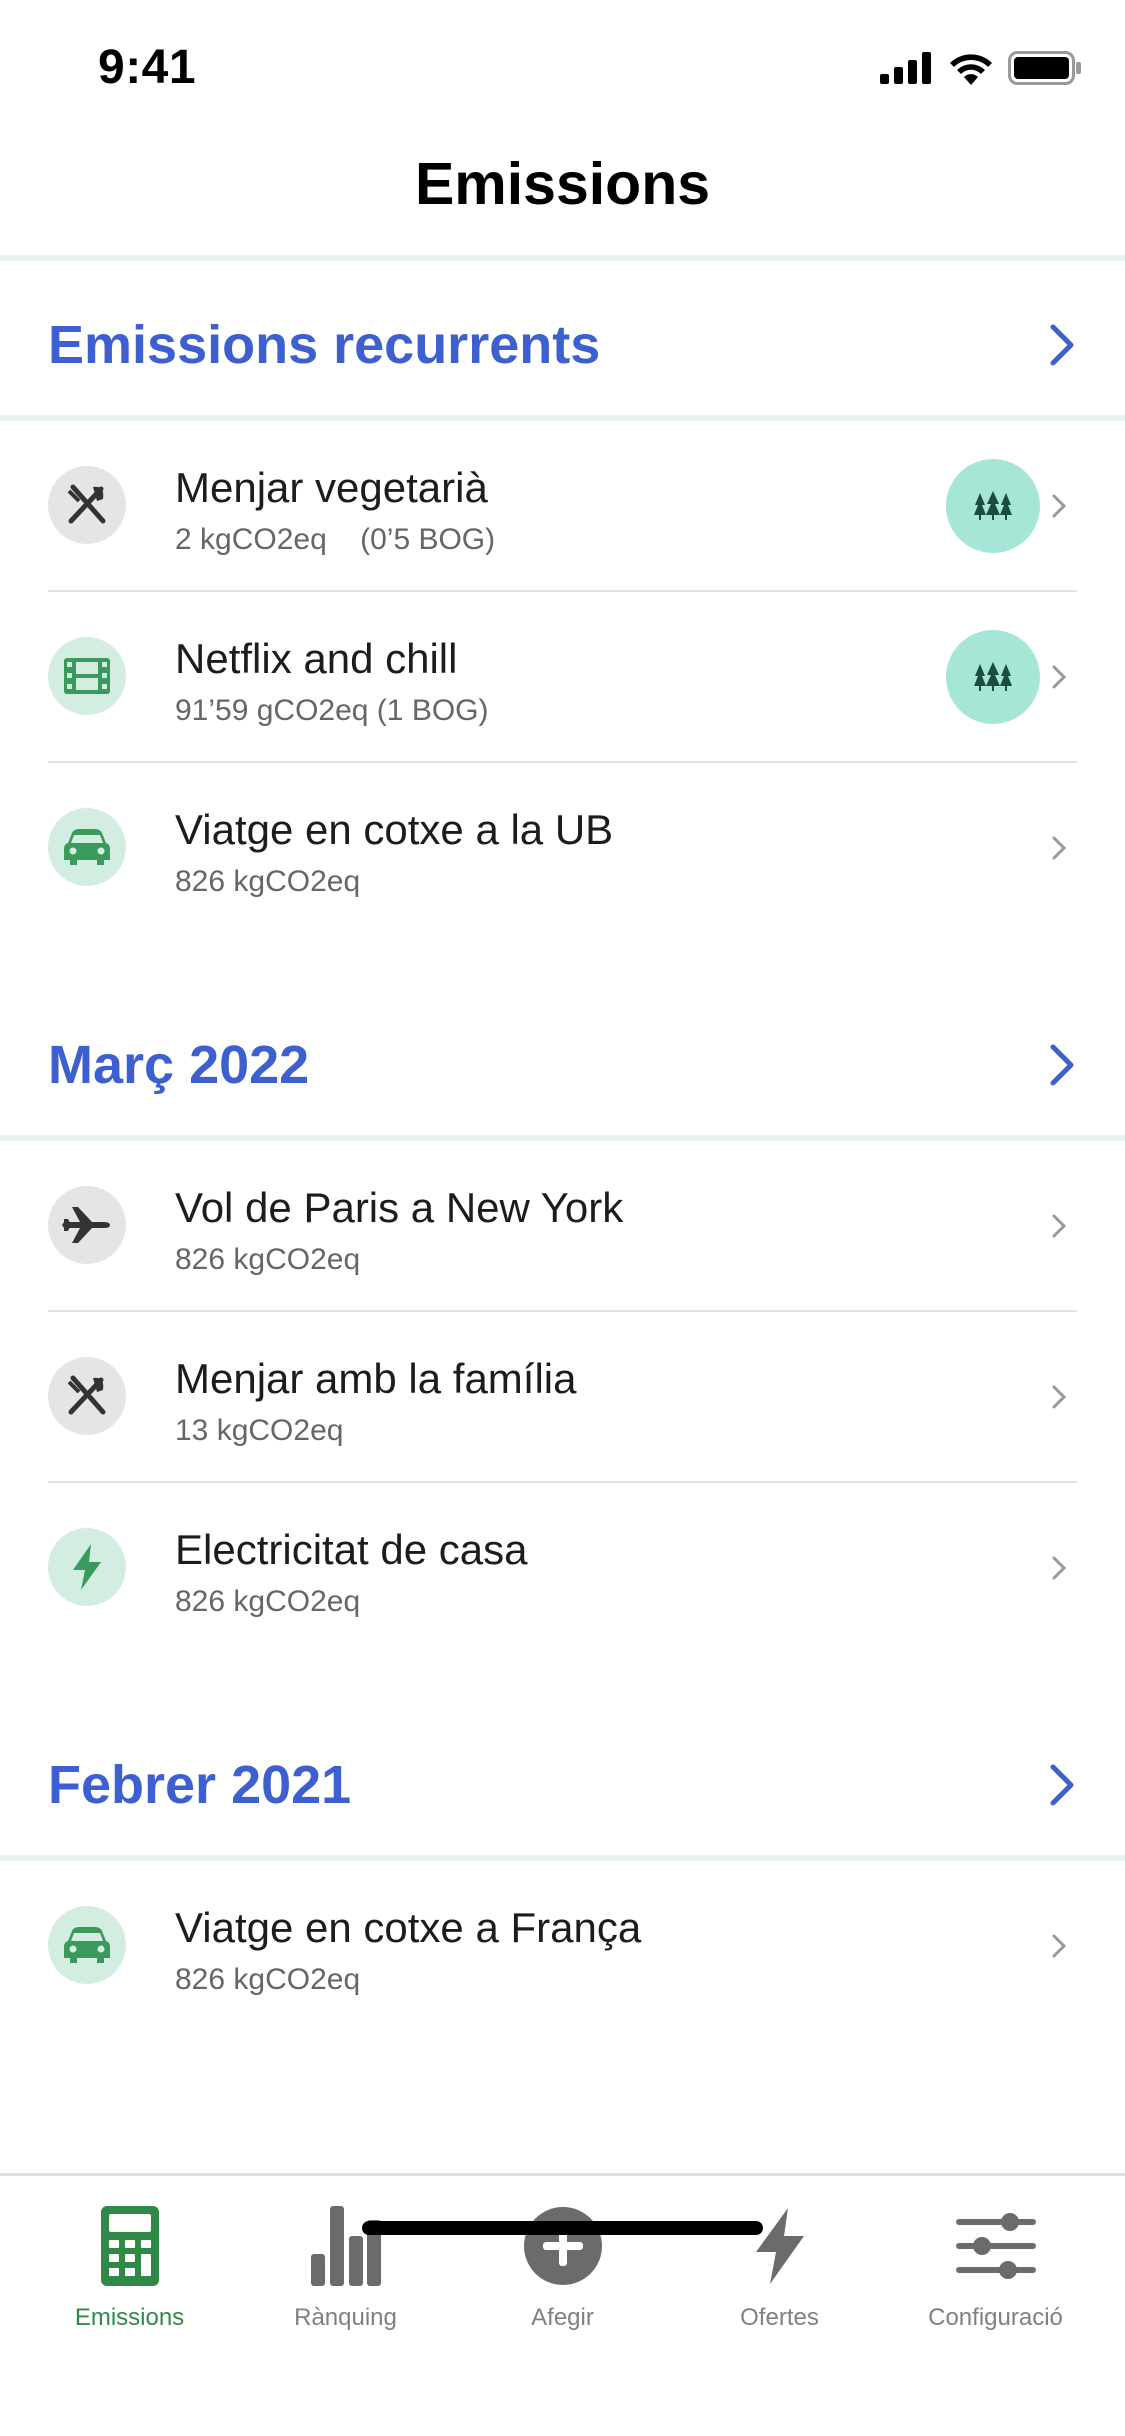  I want to click on list-item: Menjar vegetarià 2 kgCO2eq (0’5 BOG), so click(562, 506).